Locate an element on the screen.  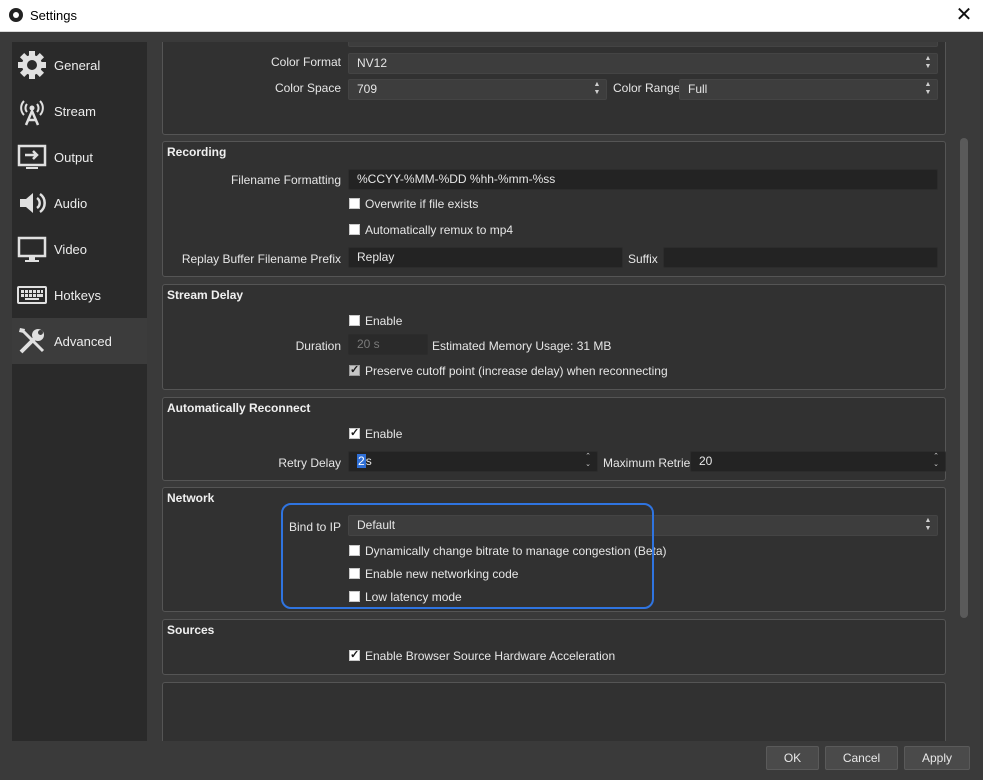
color-format-select: NV12 ▲ ▼ is located at coordinates (643, 63).